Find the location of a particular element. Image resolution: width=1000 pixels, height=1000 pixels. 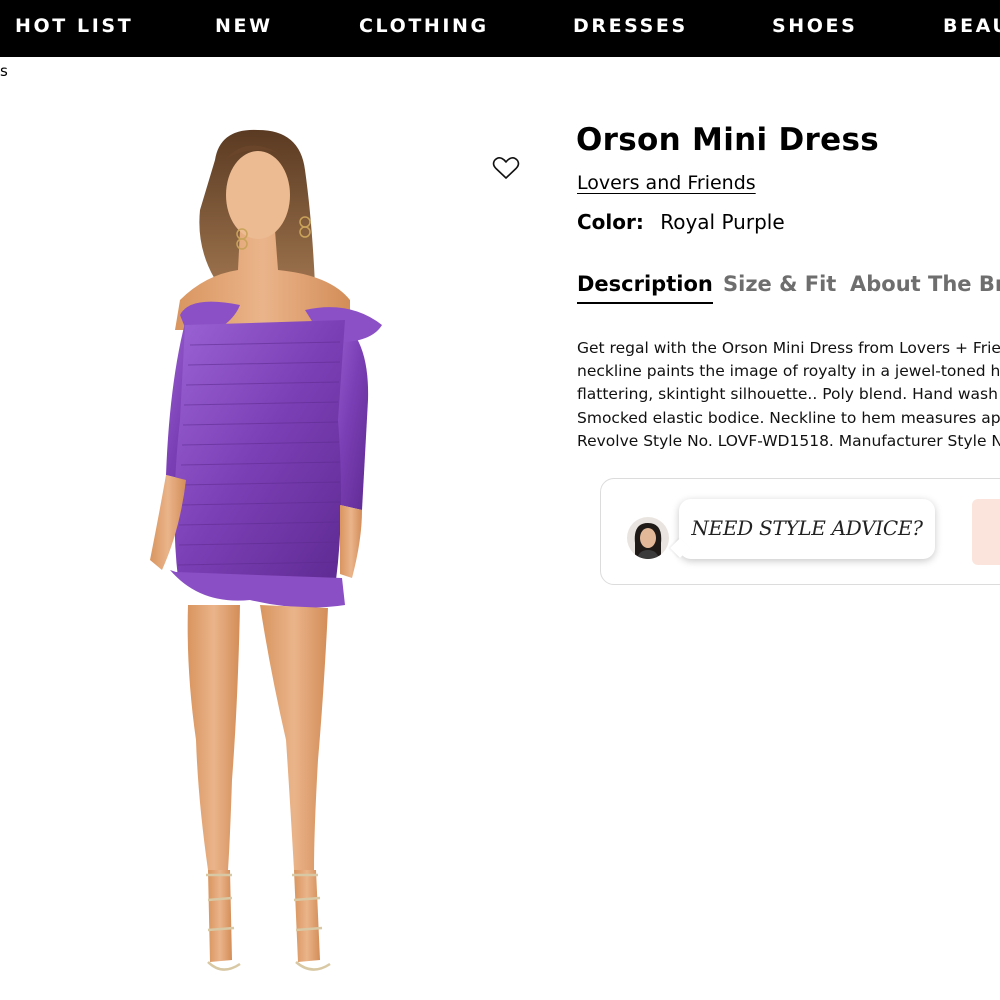

style-advice-label: NEED STYLE ADVICE? is located at coordinates (807, 528).